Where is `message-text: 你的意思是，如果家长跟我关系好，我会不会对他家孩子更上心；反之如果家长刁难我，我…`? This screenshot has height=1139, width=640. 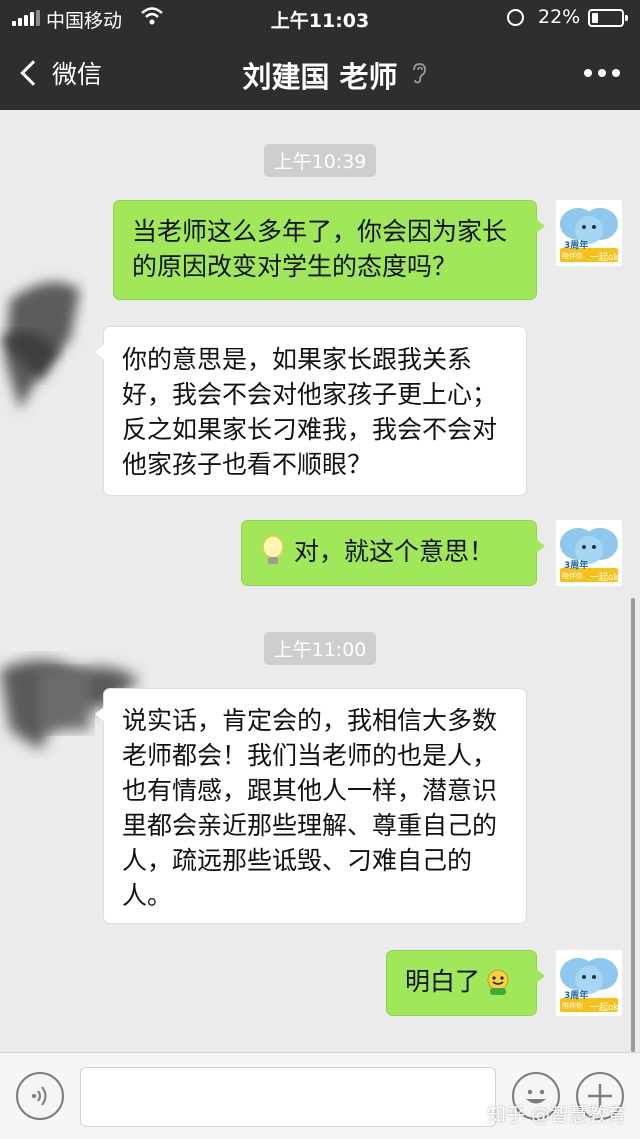 message-text: 你的意思是，如果家长跟我关系好，我会不会对他家孩子更上心；反之如果家长刁难我，我… is located at coordinates (310, 412).